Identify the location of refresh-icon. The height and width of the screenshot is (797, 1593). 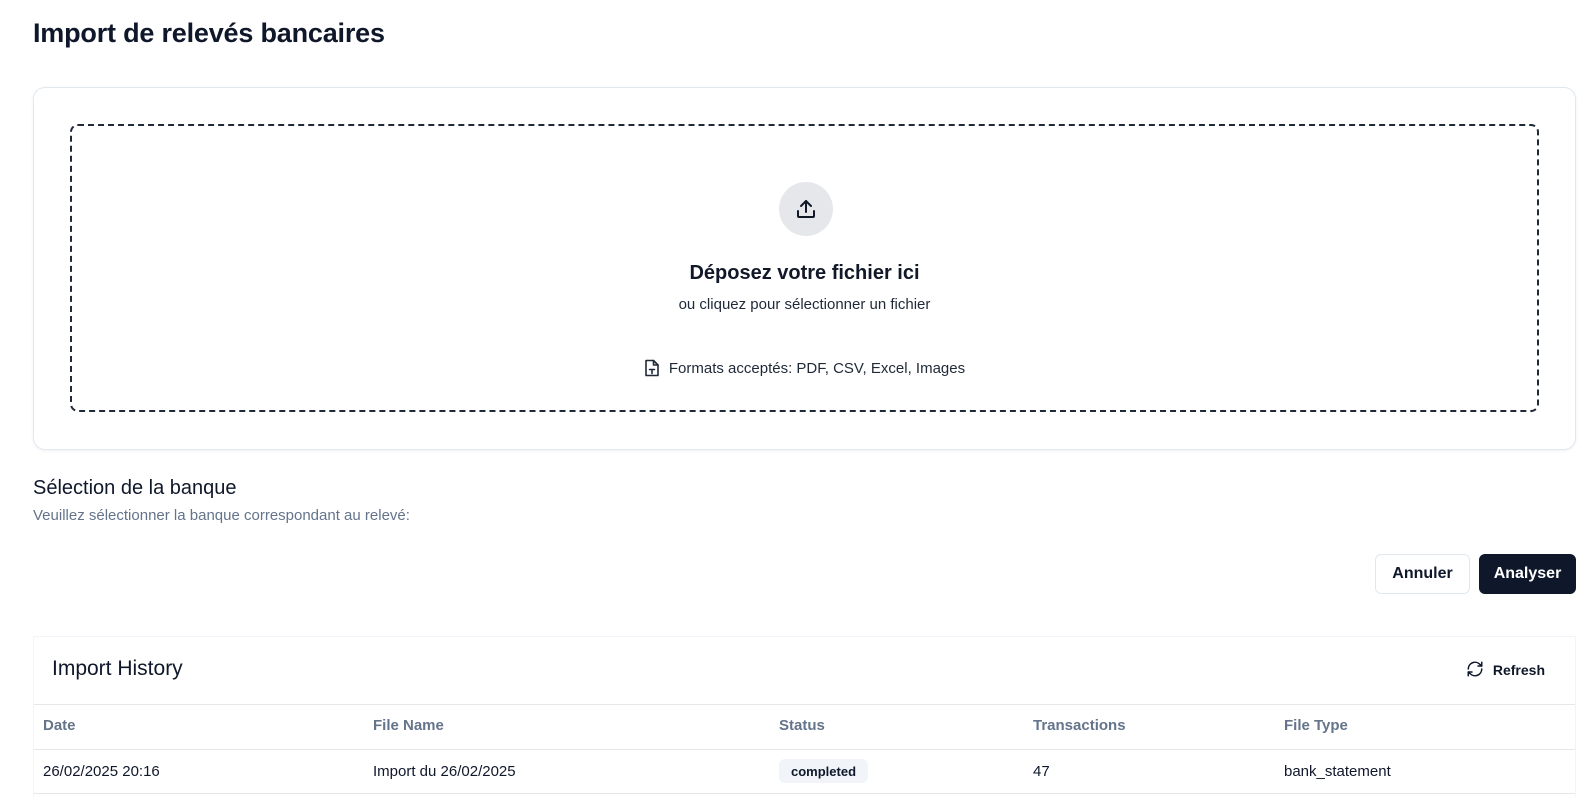
(1475, 670).